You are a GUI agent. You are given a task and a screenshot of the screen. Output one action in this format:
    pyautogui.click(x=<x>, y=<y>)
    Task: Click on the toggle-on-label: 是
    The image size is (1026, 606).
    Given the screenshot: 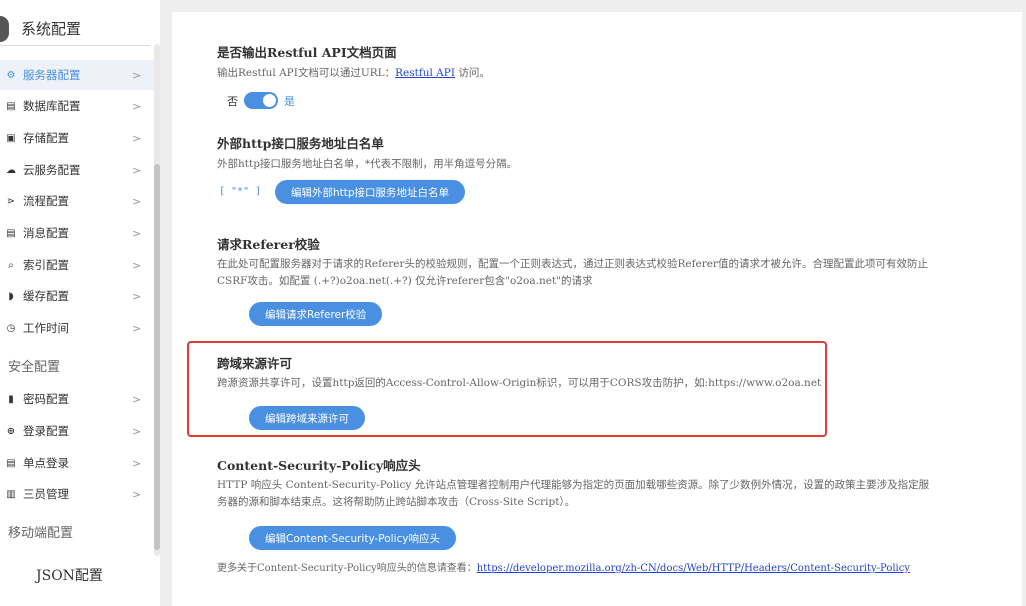 What is the action you would take?
    pyautogui.click(x=289, y=101)
    